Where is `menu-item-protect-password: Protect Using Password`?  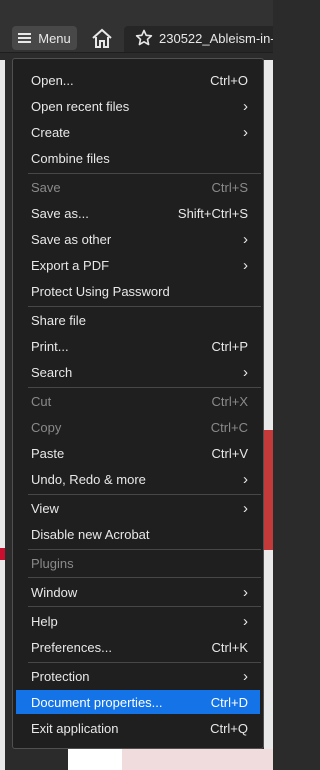 menu-item-protect-password: Protect Using Password is located at coordinates (138, 291).